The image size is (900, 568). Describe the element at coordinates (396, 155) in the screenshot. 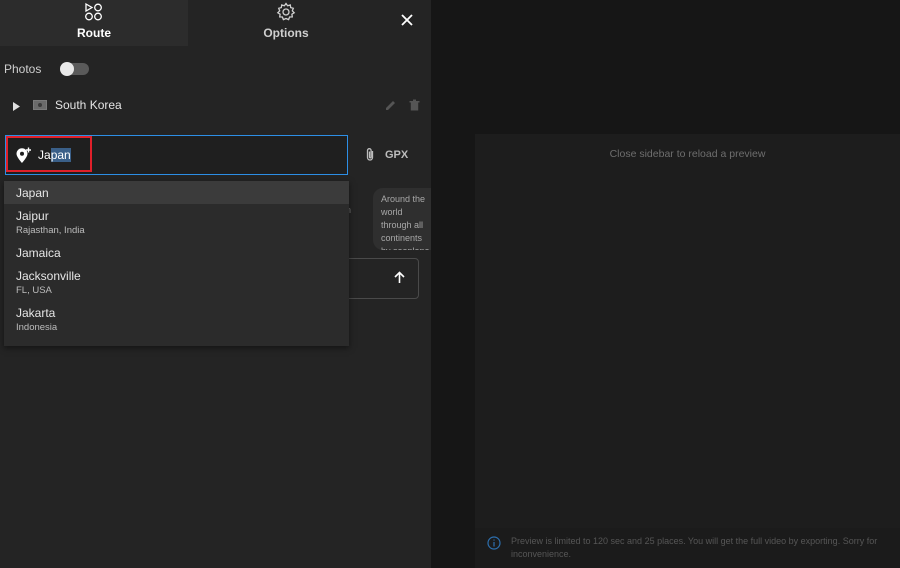

I see `gpx-button: GPX` at that location.